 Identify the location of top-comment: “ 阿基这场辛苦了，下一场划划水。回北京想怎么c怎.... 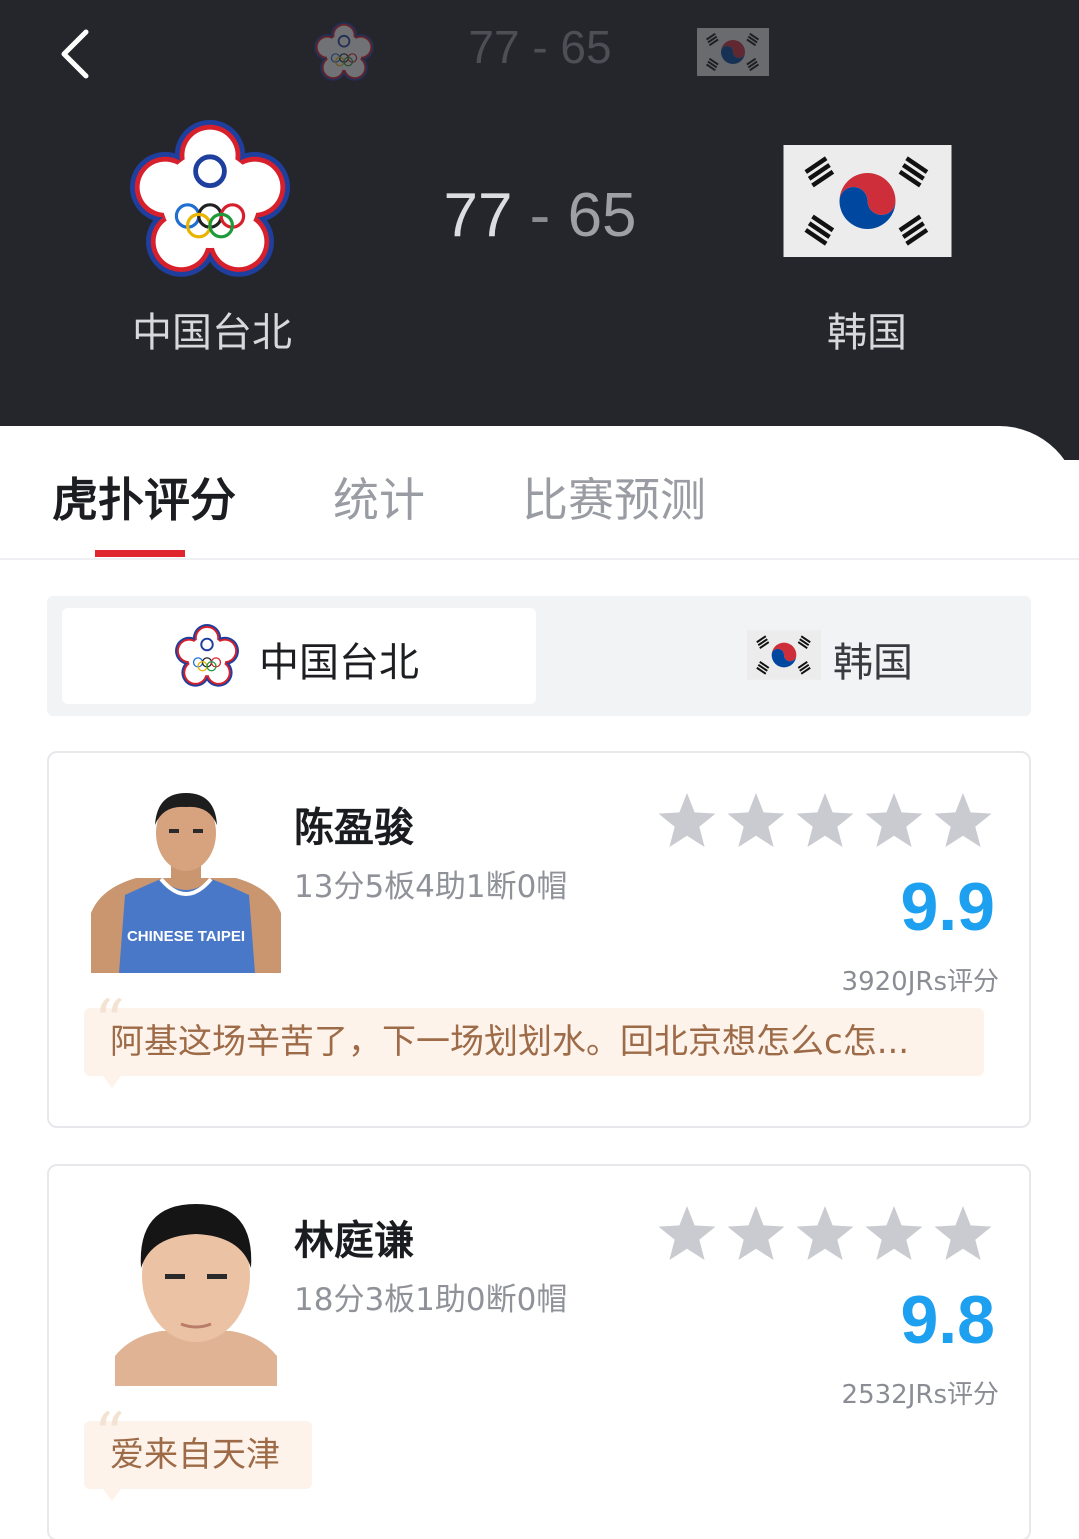
(534, 1040).